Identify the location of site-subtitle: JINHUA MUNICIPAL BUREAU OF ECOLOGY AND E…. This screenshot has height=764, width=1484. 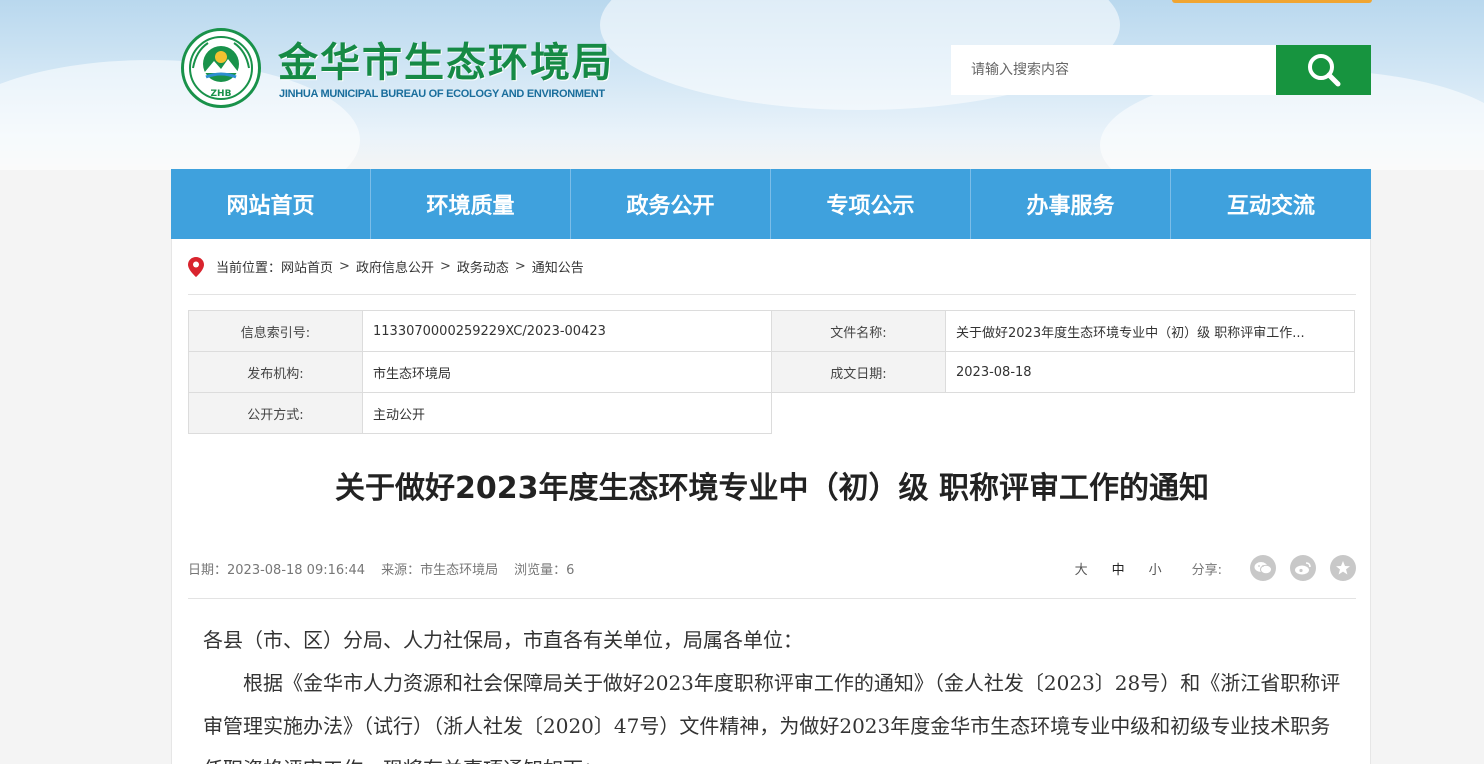
(442, 94).